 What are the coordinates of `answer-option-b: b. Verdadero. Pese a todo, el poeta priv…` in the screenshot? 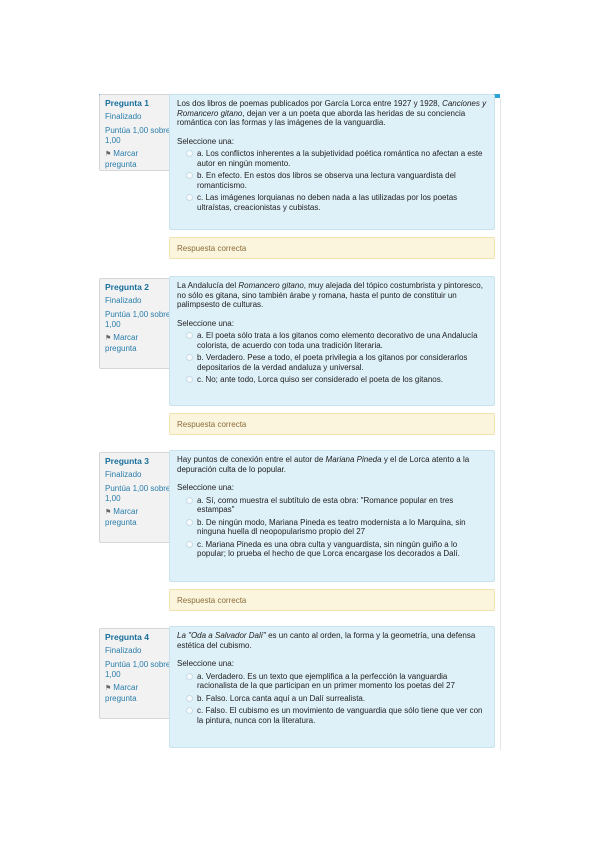 It's located at (332, 362).